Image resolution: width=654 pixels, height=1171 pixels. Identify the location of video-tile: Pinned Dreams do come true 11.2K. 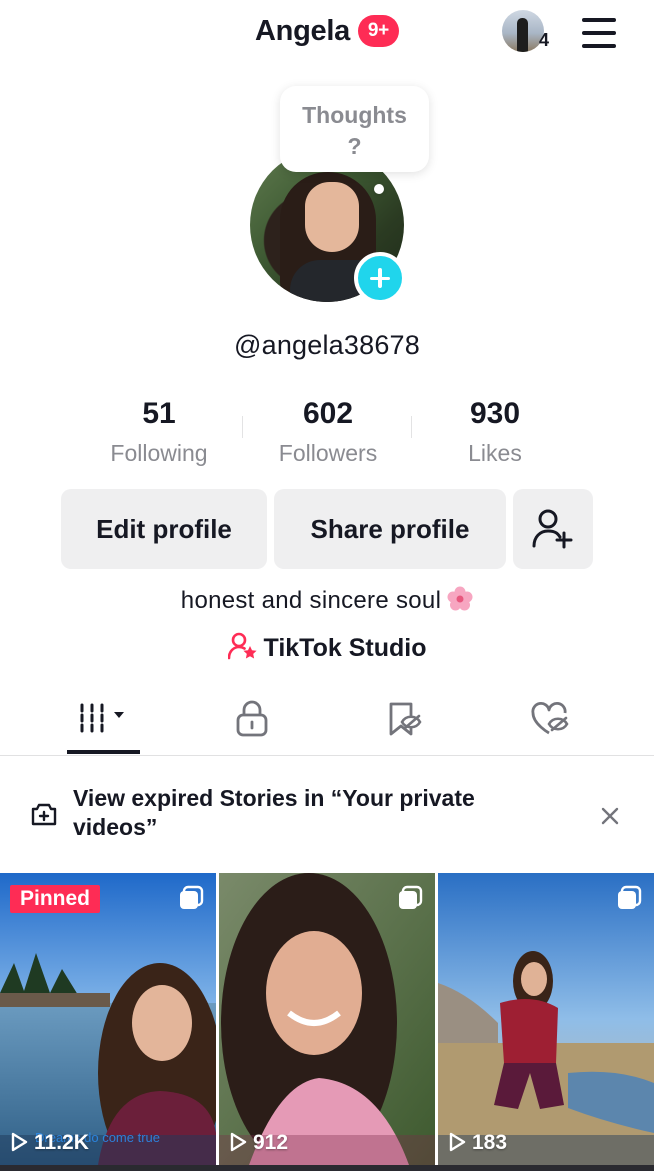
(108, 1019).